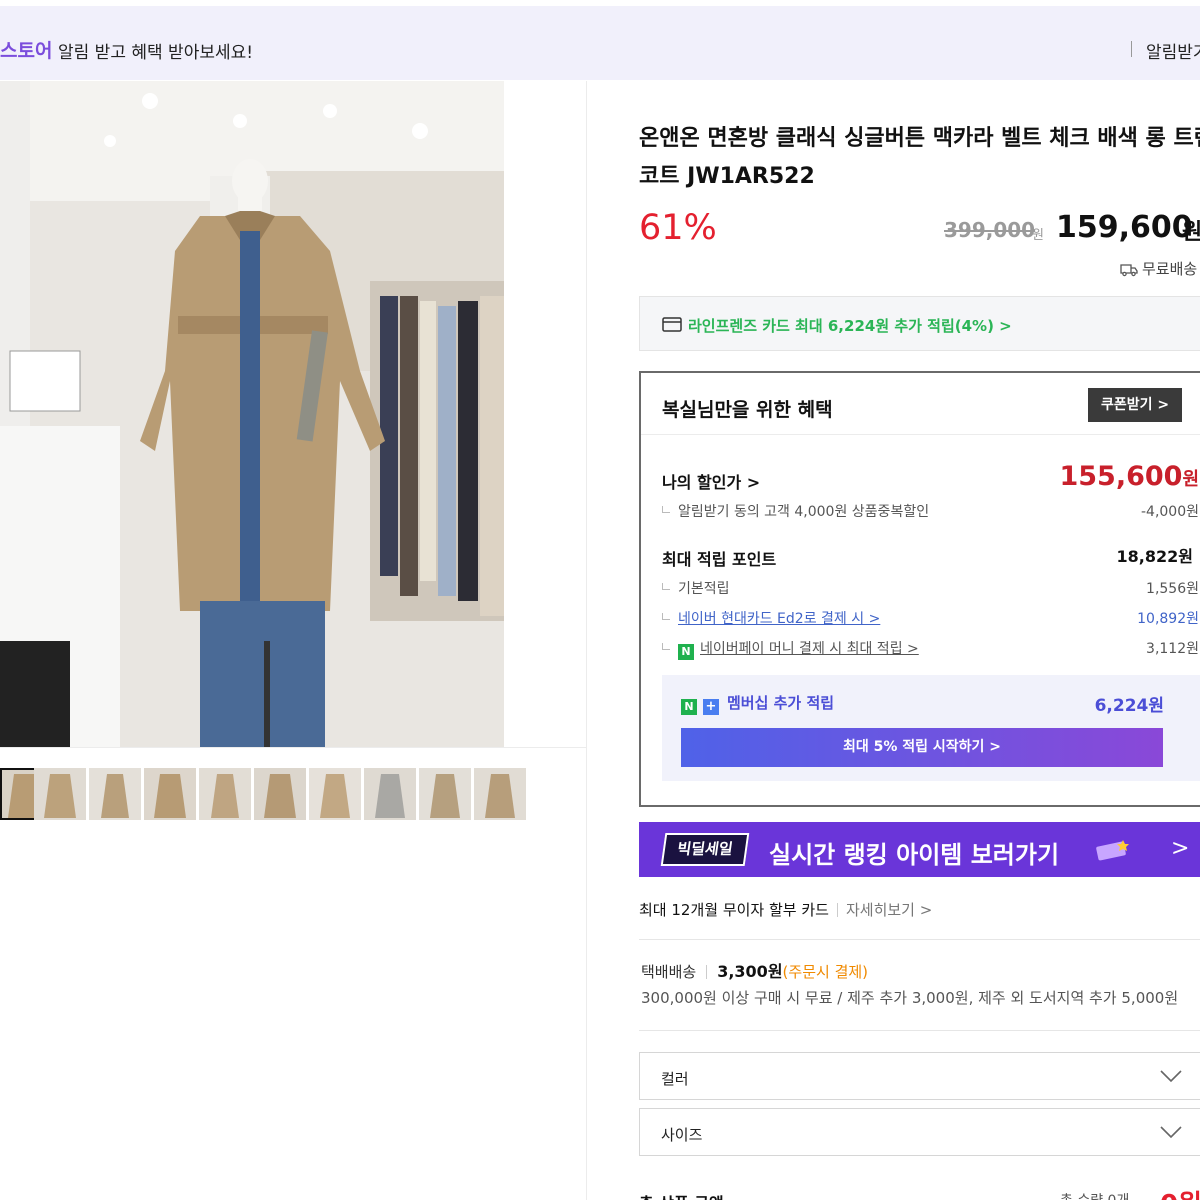  Describe the element at coordinates (1172, 649) in the screenshot. I see `points-item-value: 3,112원` at that location.